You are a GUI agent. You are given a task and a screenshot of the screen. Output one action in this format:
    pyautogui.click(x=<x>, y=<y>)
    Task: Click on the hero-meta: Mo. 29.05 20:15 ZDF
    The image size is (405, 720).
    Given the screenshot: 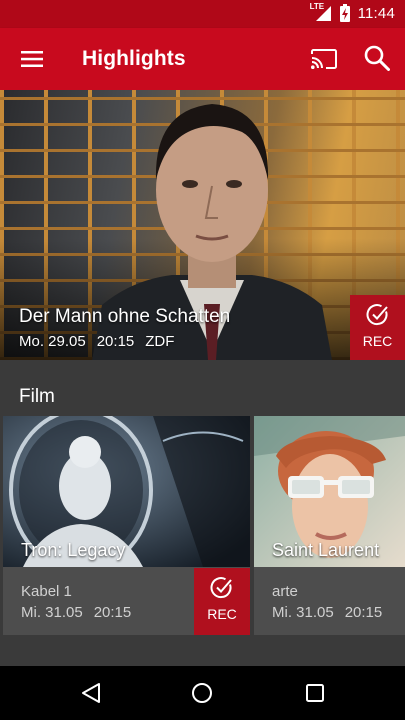 What is the action you would take?
    pyautogui.click(x=96, y=341)
    